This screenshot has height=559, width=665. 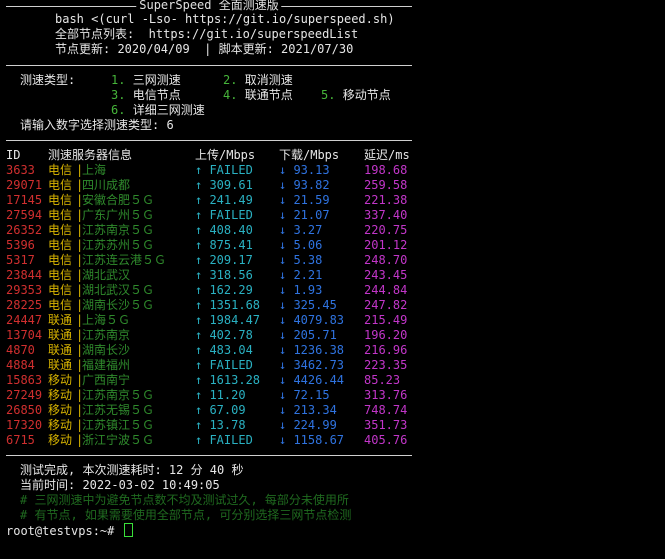 What do you see at coordinates (118, 245) in the screenshot?
I see `row-location: 江苏苏州５Ｇ` at bounding box center [118, 245].